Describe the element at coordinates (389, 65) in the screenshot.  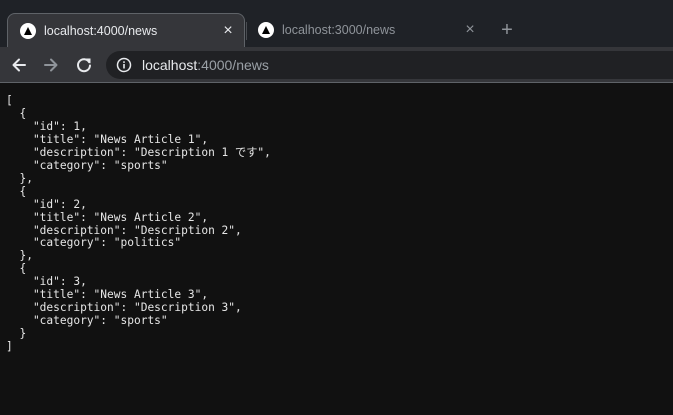
I see `address-bar: localhost:4000/news` at that location.